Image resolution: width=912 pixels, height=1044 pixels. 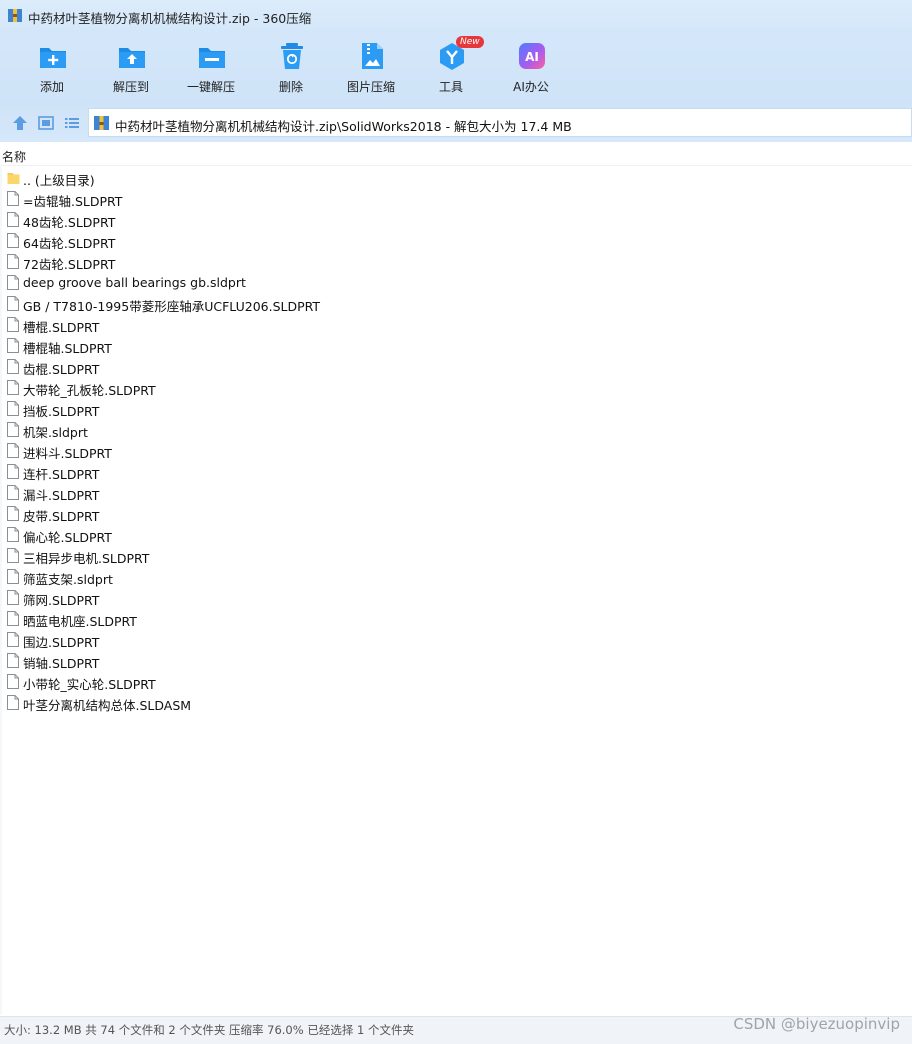 I want to click on file-name: 筛网.SLDPRT, so click(x=61, y=600).